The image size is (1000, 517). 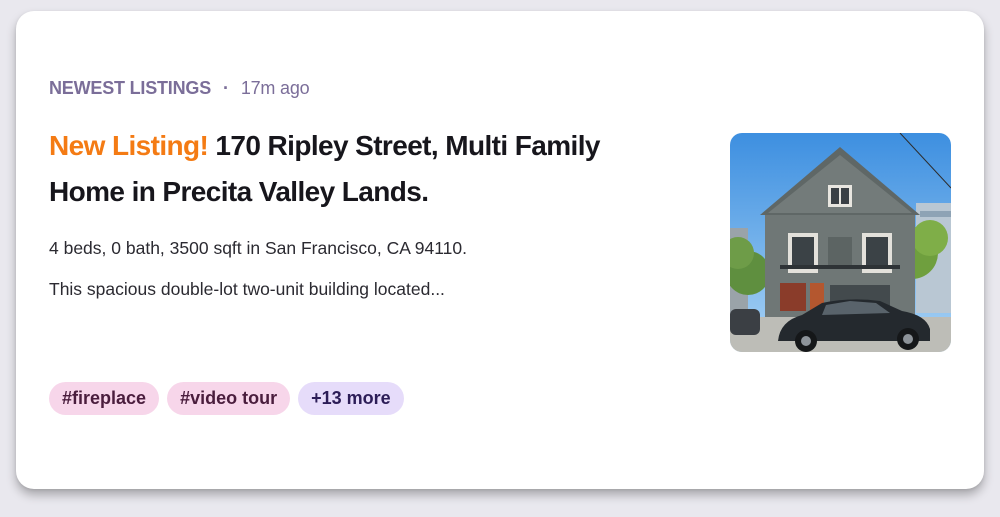 I want to click on listing-photo, so click(x=840, y=242).